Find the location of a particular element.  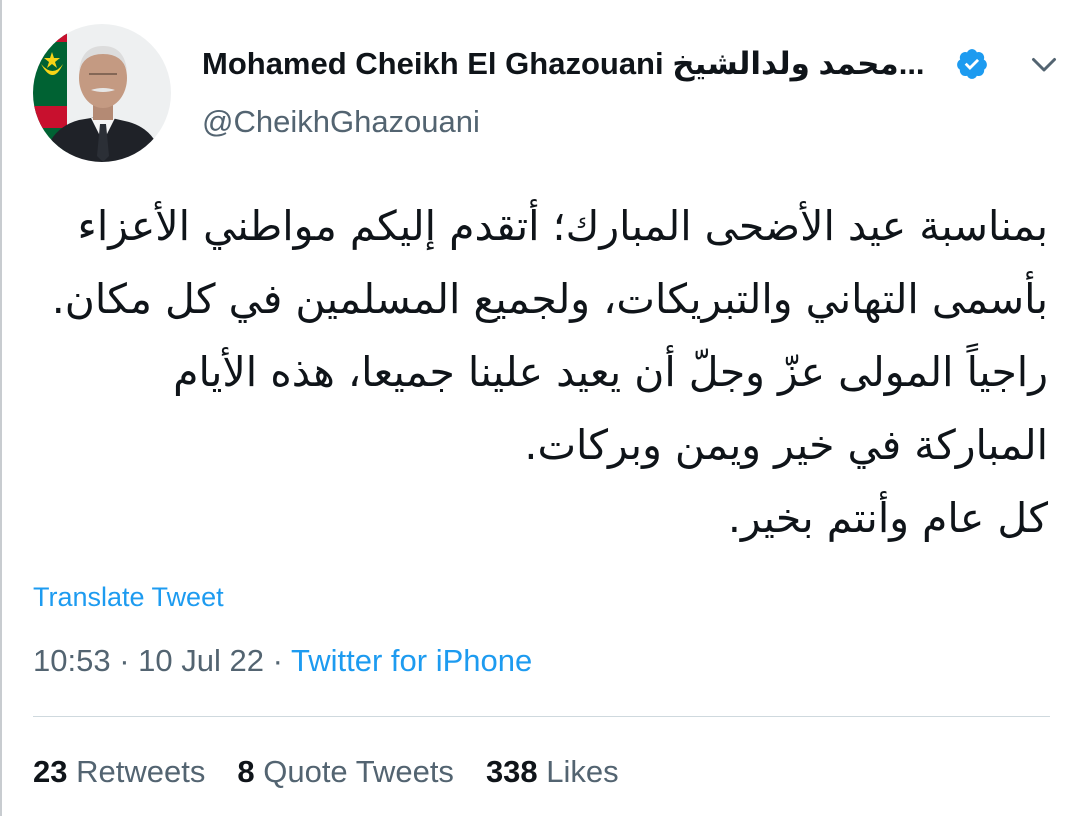

likes-stat: 338 Likes is located at coordinates (552, 772).